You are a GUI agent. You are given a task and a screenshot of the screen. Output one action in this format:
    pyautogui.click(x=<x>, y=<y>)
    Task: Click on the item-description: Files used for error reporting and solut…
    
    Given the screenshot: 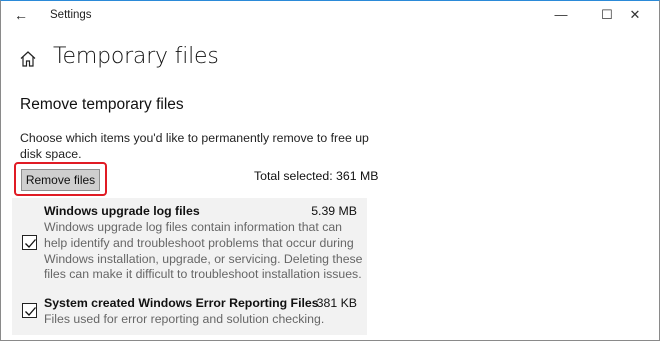 What is the action you would take?
    pyautogui.click(x=184, y=319)
    